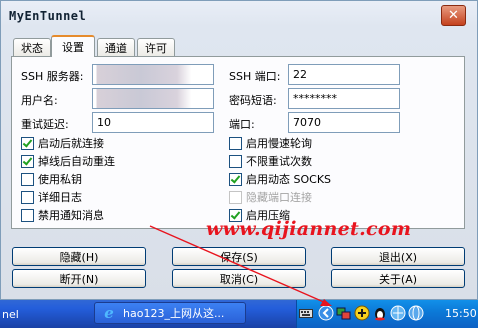 The width and height of the screenshot is (478, 328). Describe the element at coordinates (289, 179) in the screenshot. I see `checkbox-label: 启用动态 SOCKS` at that location.